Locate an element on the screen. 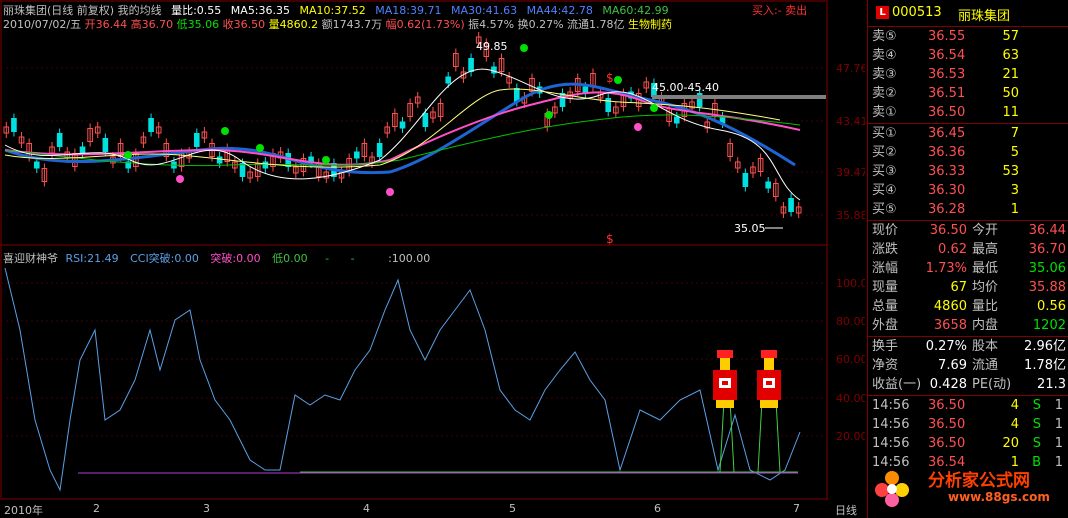  bid-label: 买② is located at coordinates (884, 152).